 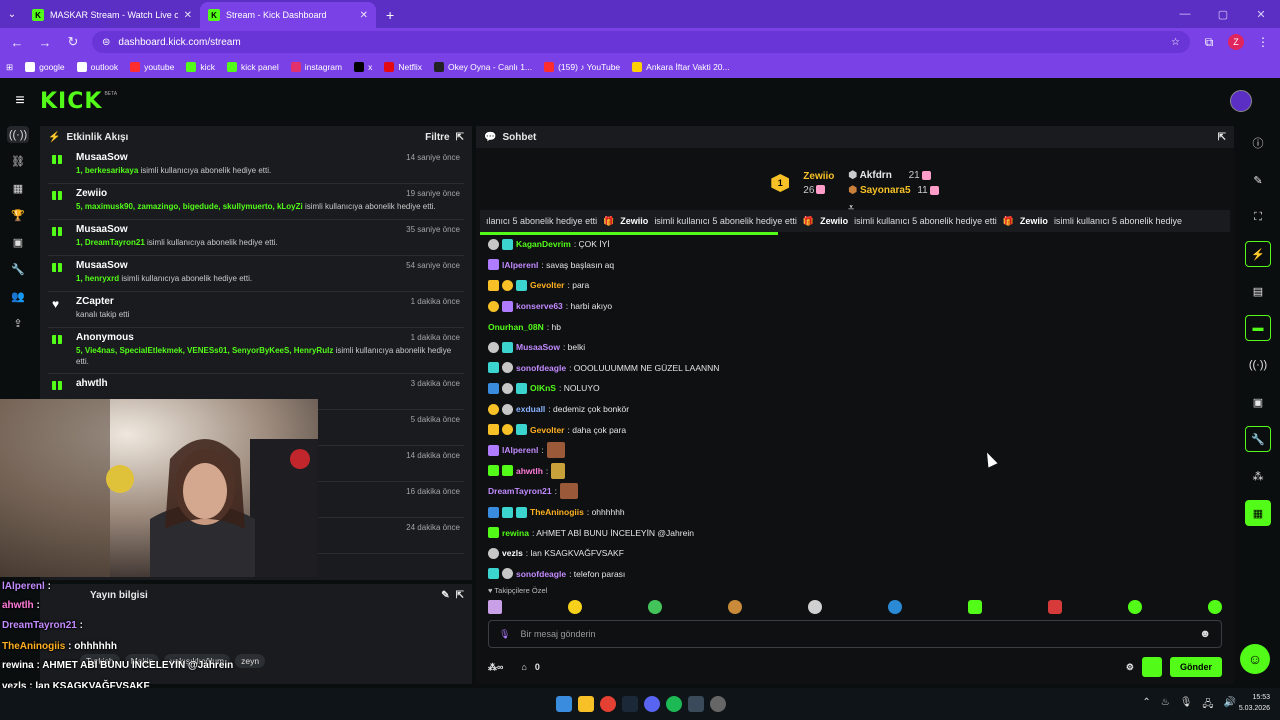 What do you see at coordinates (855, 634) in the screenshot?
I see `chat-input: 🎙 Bir mesaj gönderin ☻` at bounding box center [855, 634].